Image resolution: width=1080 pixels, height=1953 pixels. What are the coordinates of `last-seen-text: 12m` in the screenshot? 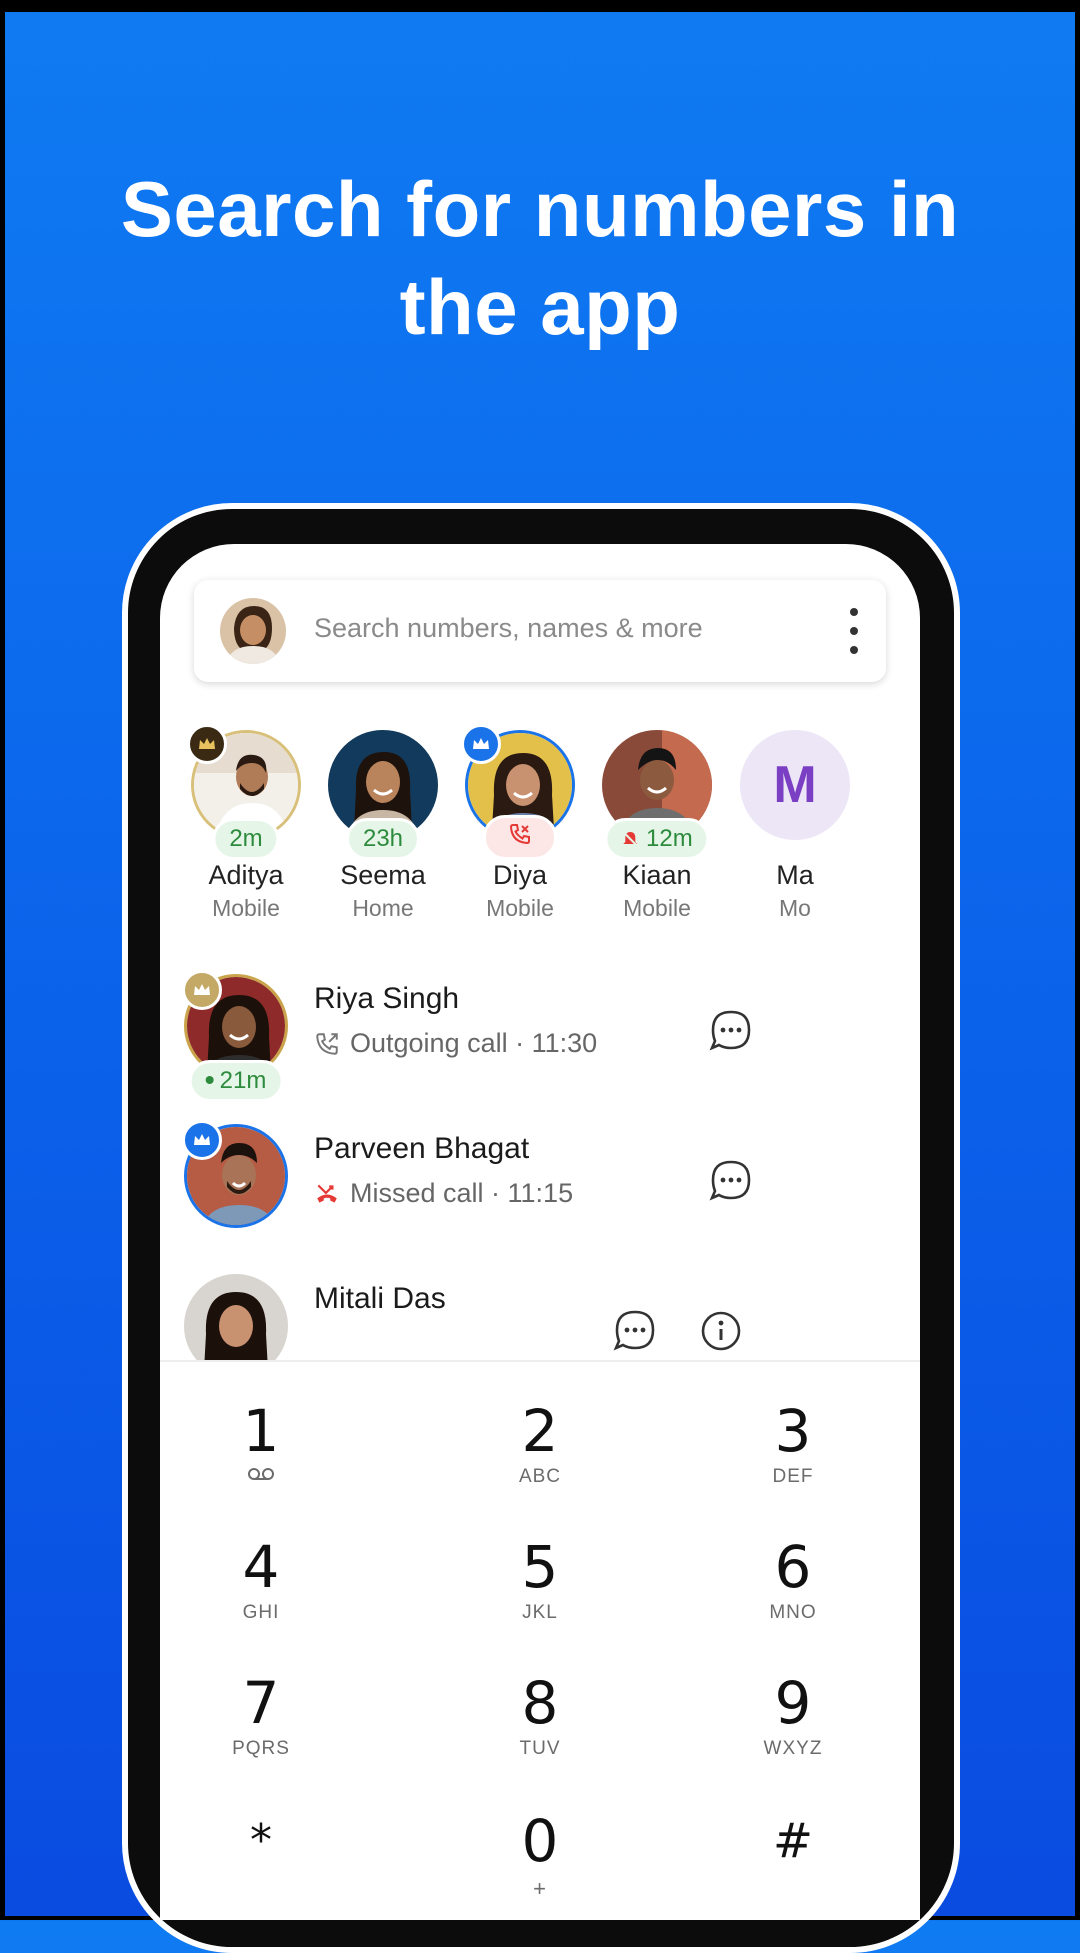 It's located at (669, 838).